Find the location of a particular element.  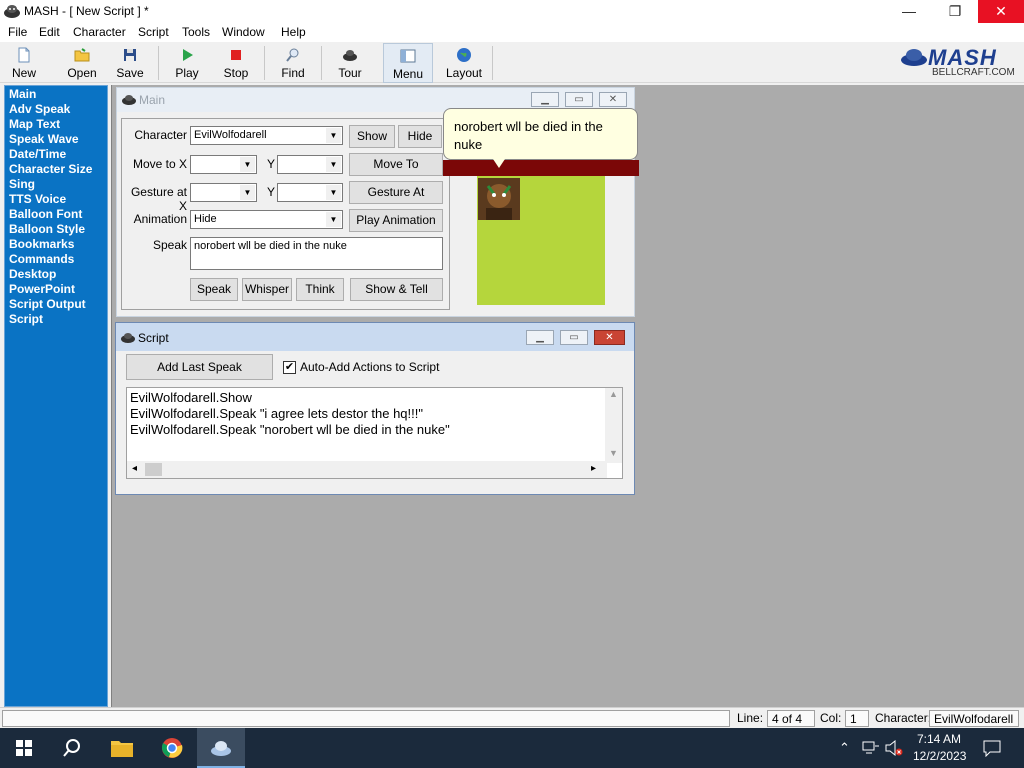

layout-button: Layout is located at coordinates (464, 63).